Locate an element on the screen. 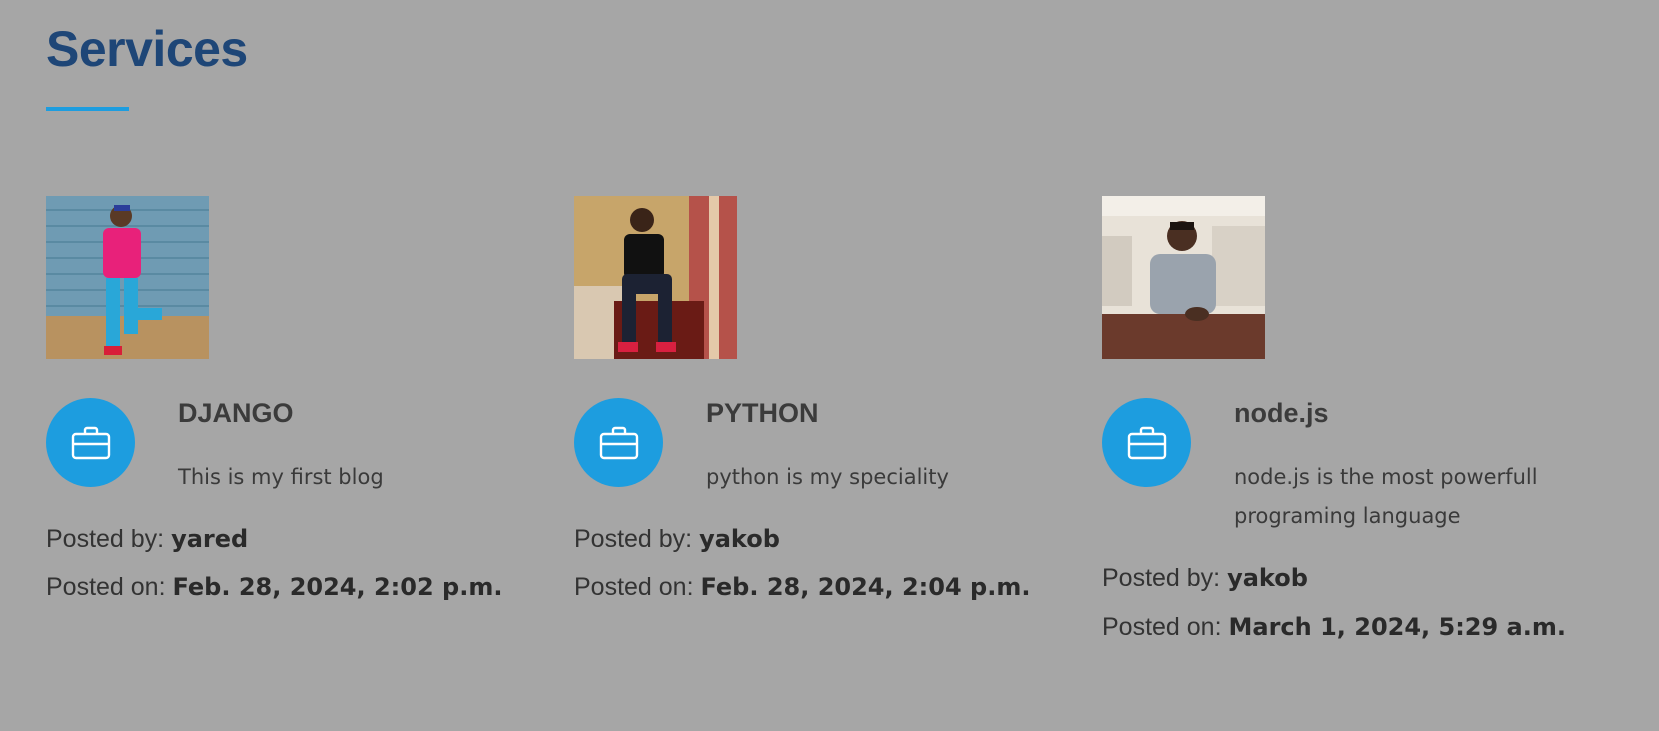 Image resolution: width=1659 pixels, height=731 pixels. post-description: python is my speciality is located at coordinates (827, 477).